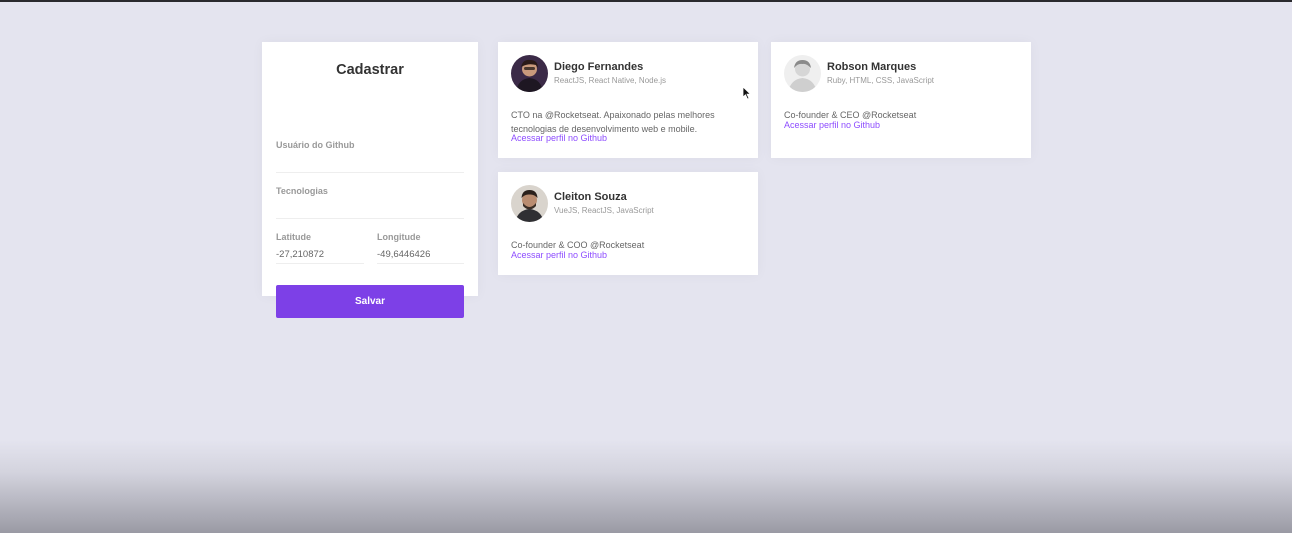  Describe the element at coordinates (604, 210) in the screenshot. I see `dev-techs: VueJS, ReactJS, JavaScript` at that location.